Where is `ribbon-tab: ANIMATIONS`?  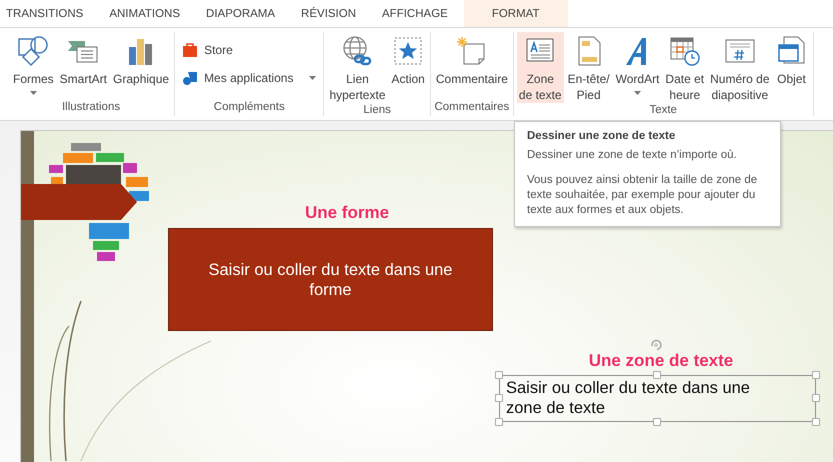 ribbon-tab: ANIMATIONS is located at coordinates (145, 13).